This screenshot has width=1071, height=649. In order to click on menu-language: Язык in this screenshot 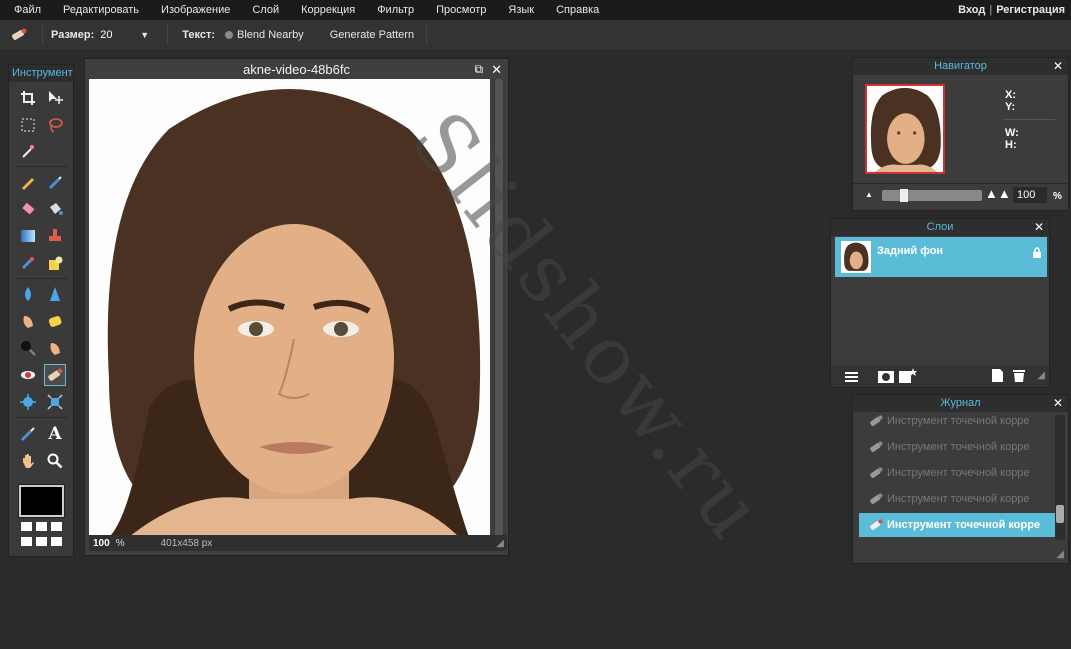, I will do `click(521, 10)`.